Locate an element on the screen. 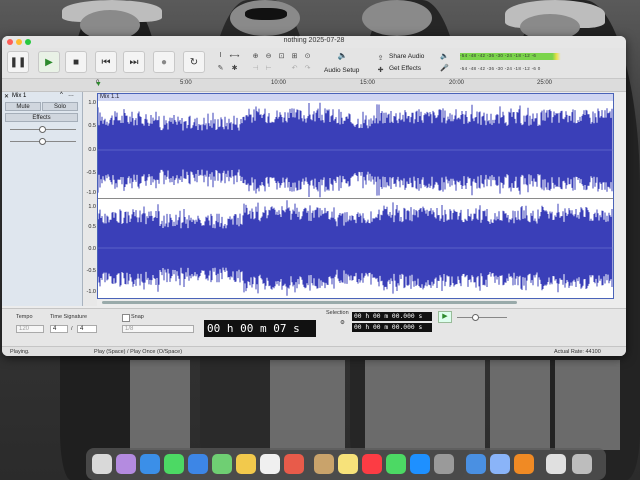 The height and width of the screenshot is (480, 640). finder-icon is located at coordinates (102, 464).